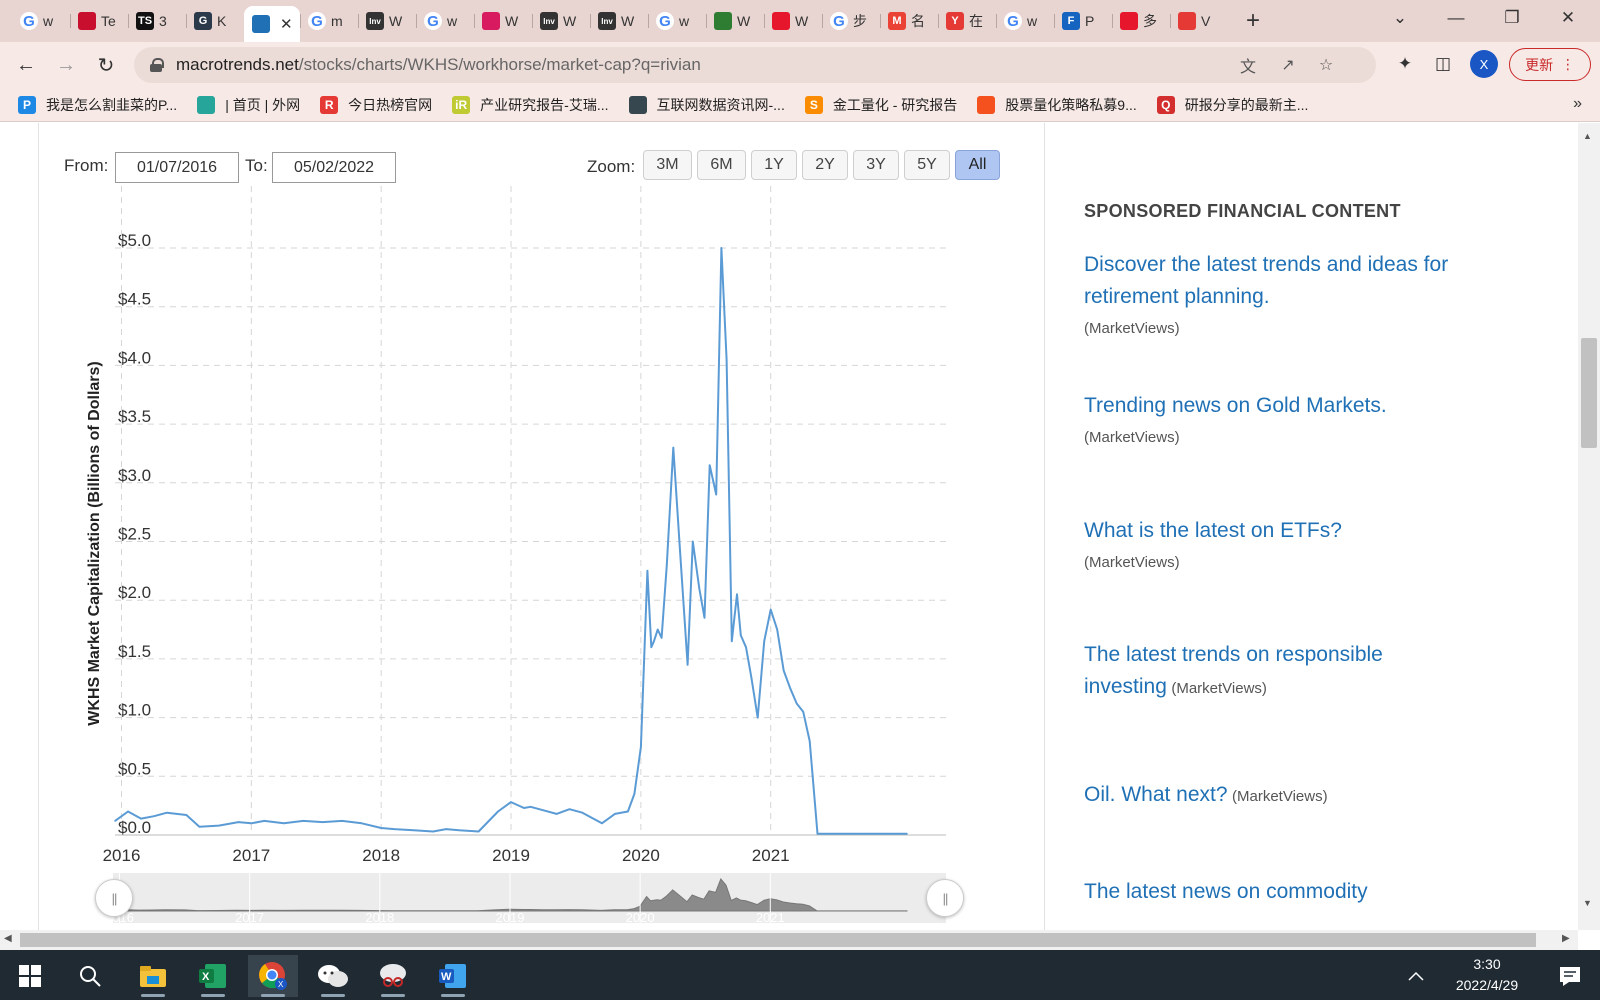  What do you see at coordinates (1487, 975) in the screenshot?
I see `clock: 3:30 2022/4/29` at bounding box center [1487, 975].